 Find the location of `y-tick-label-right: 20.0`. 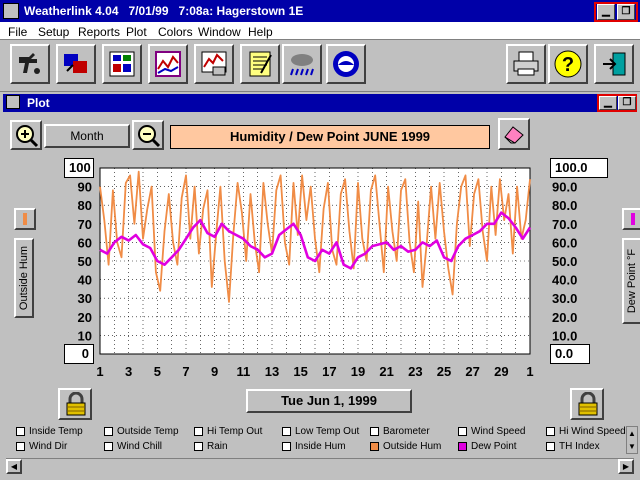

y-tick-label-right: 20.0 is located at coordinates (564, 317).